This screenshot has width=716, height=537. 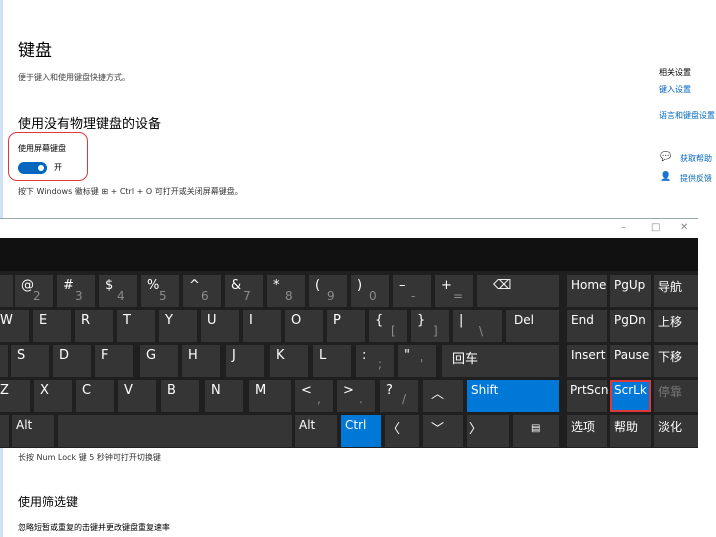 I want to click on osk-title-bar: – □ ✕, so click(x=349, y=228).